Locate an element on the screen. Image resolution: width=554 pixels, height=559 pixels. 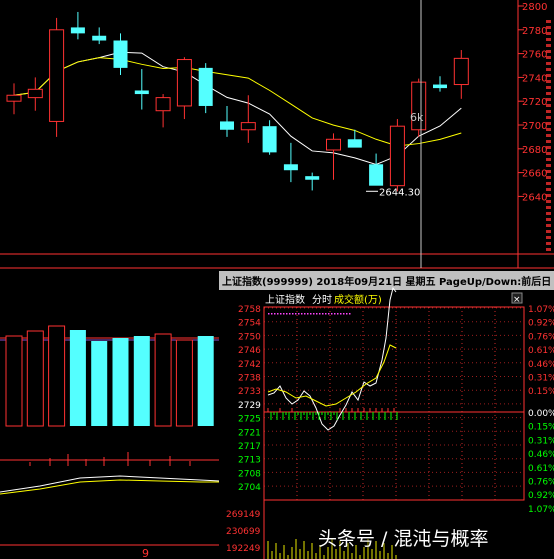
close-icon: × is located at coordinates (517, 300).